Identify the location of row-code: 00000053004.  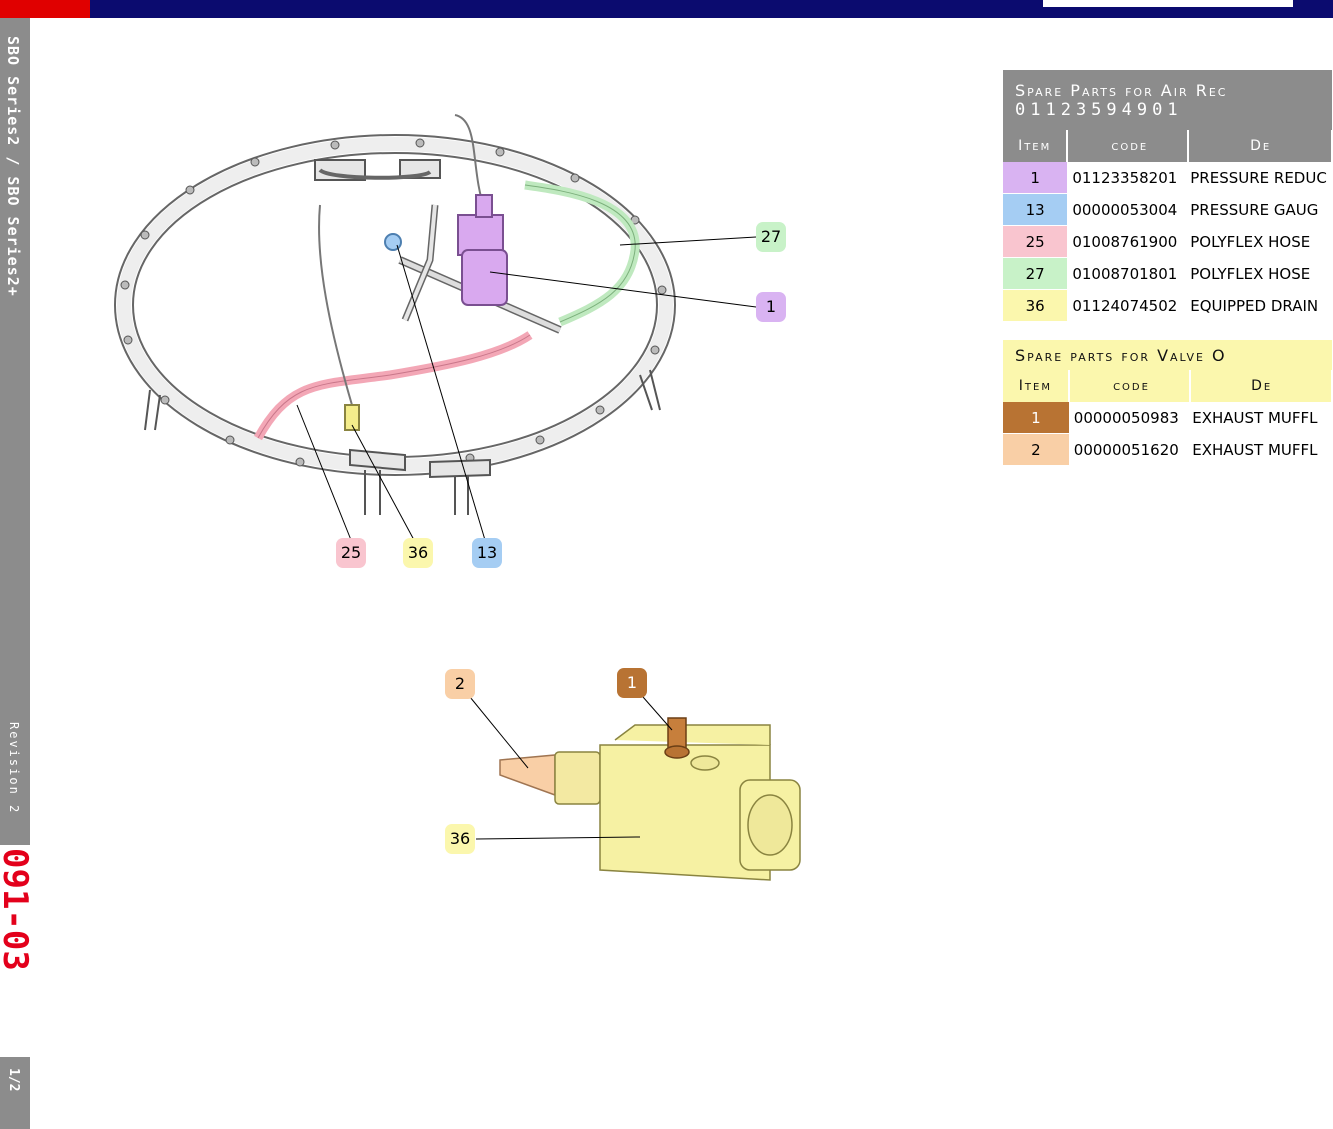
(1128, 209).